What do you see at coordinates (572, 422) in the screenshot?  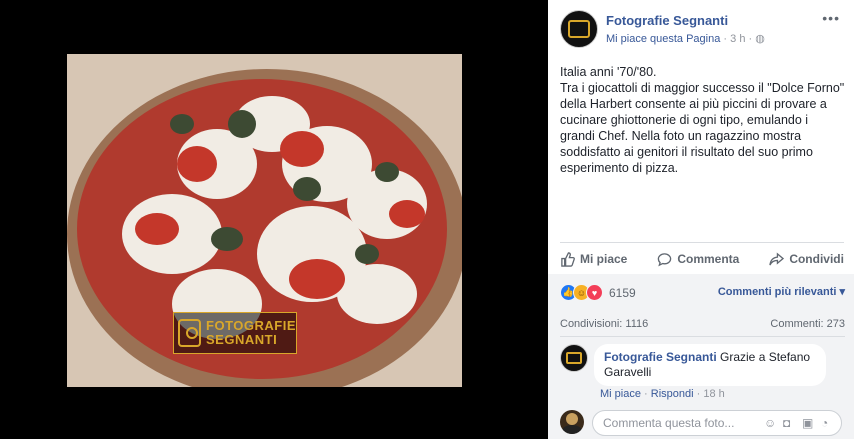 I see `user-avatar` at bounding box center [572, 422].